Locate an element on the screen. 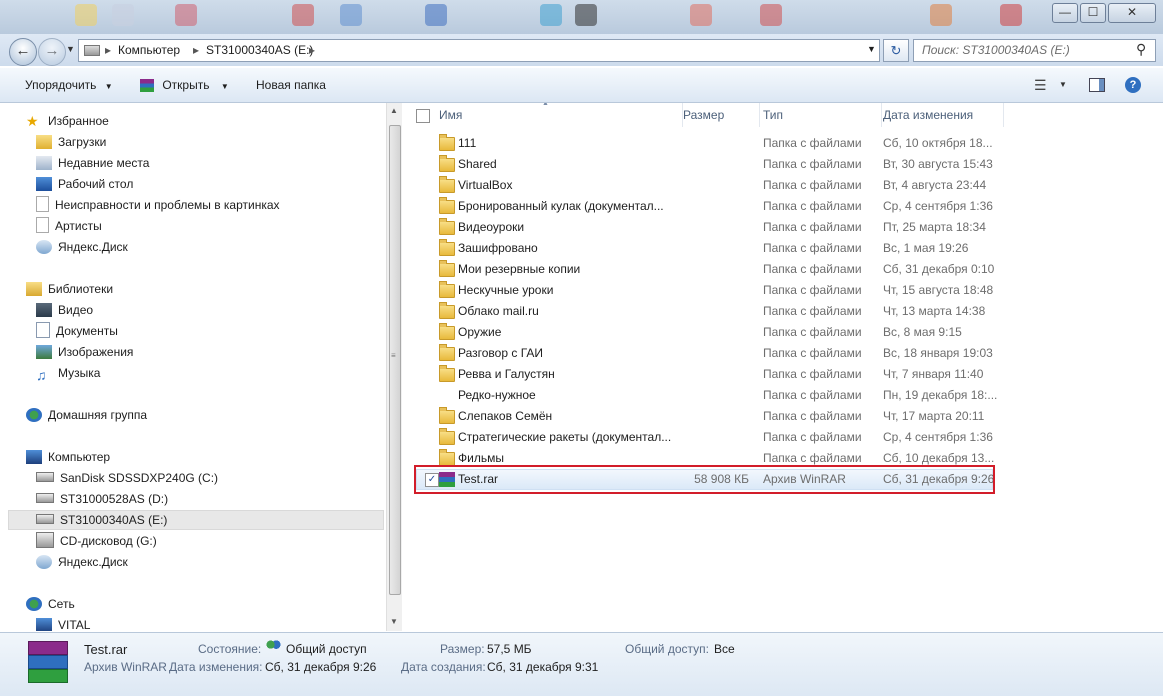 The width and height of the screenshot is (1163, 696). nav-item-cd-drive: CD-дисковод (G:) is located at coordinates (96, 541).